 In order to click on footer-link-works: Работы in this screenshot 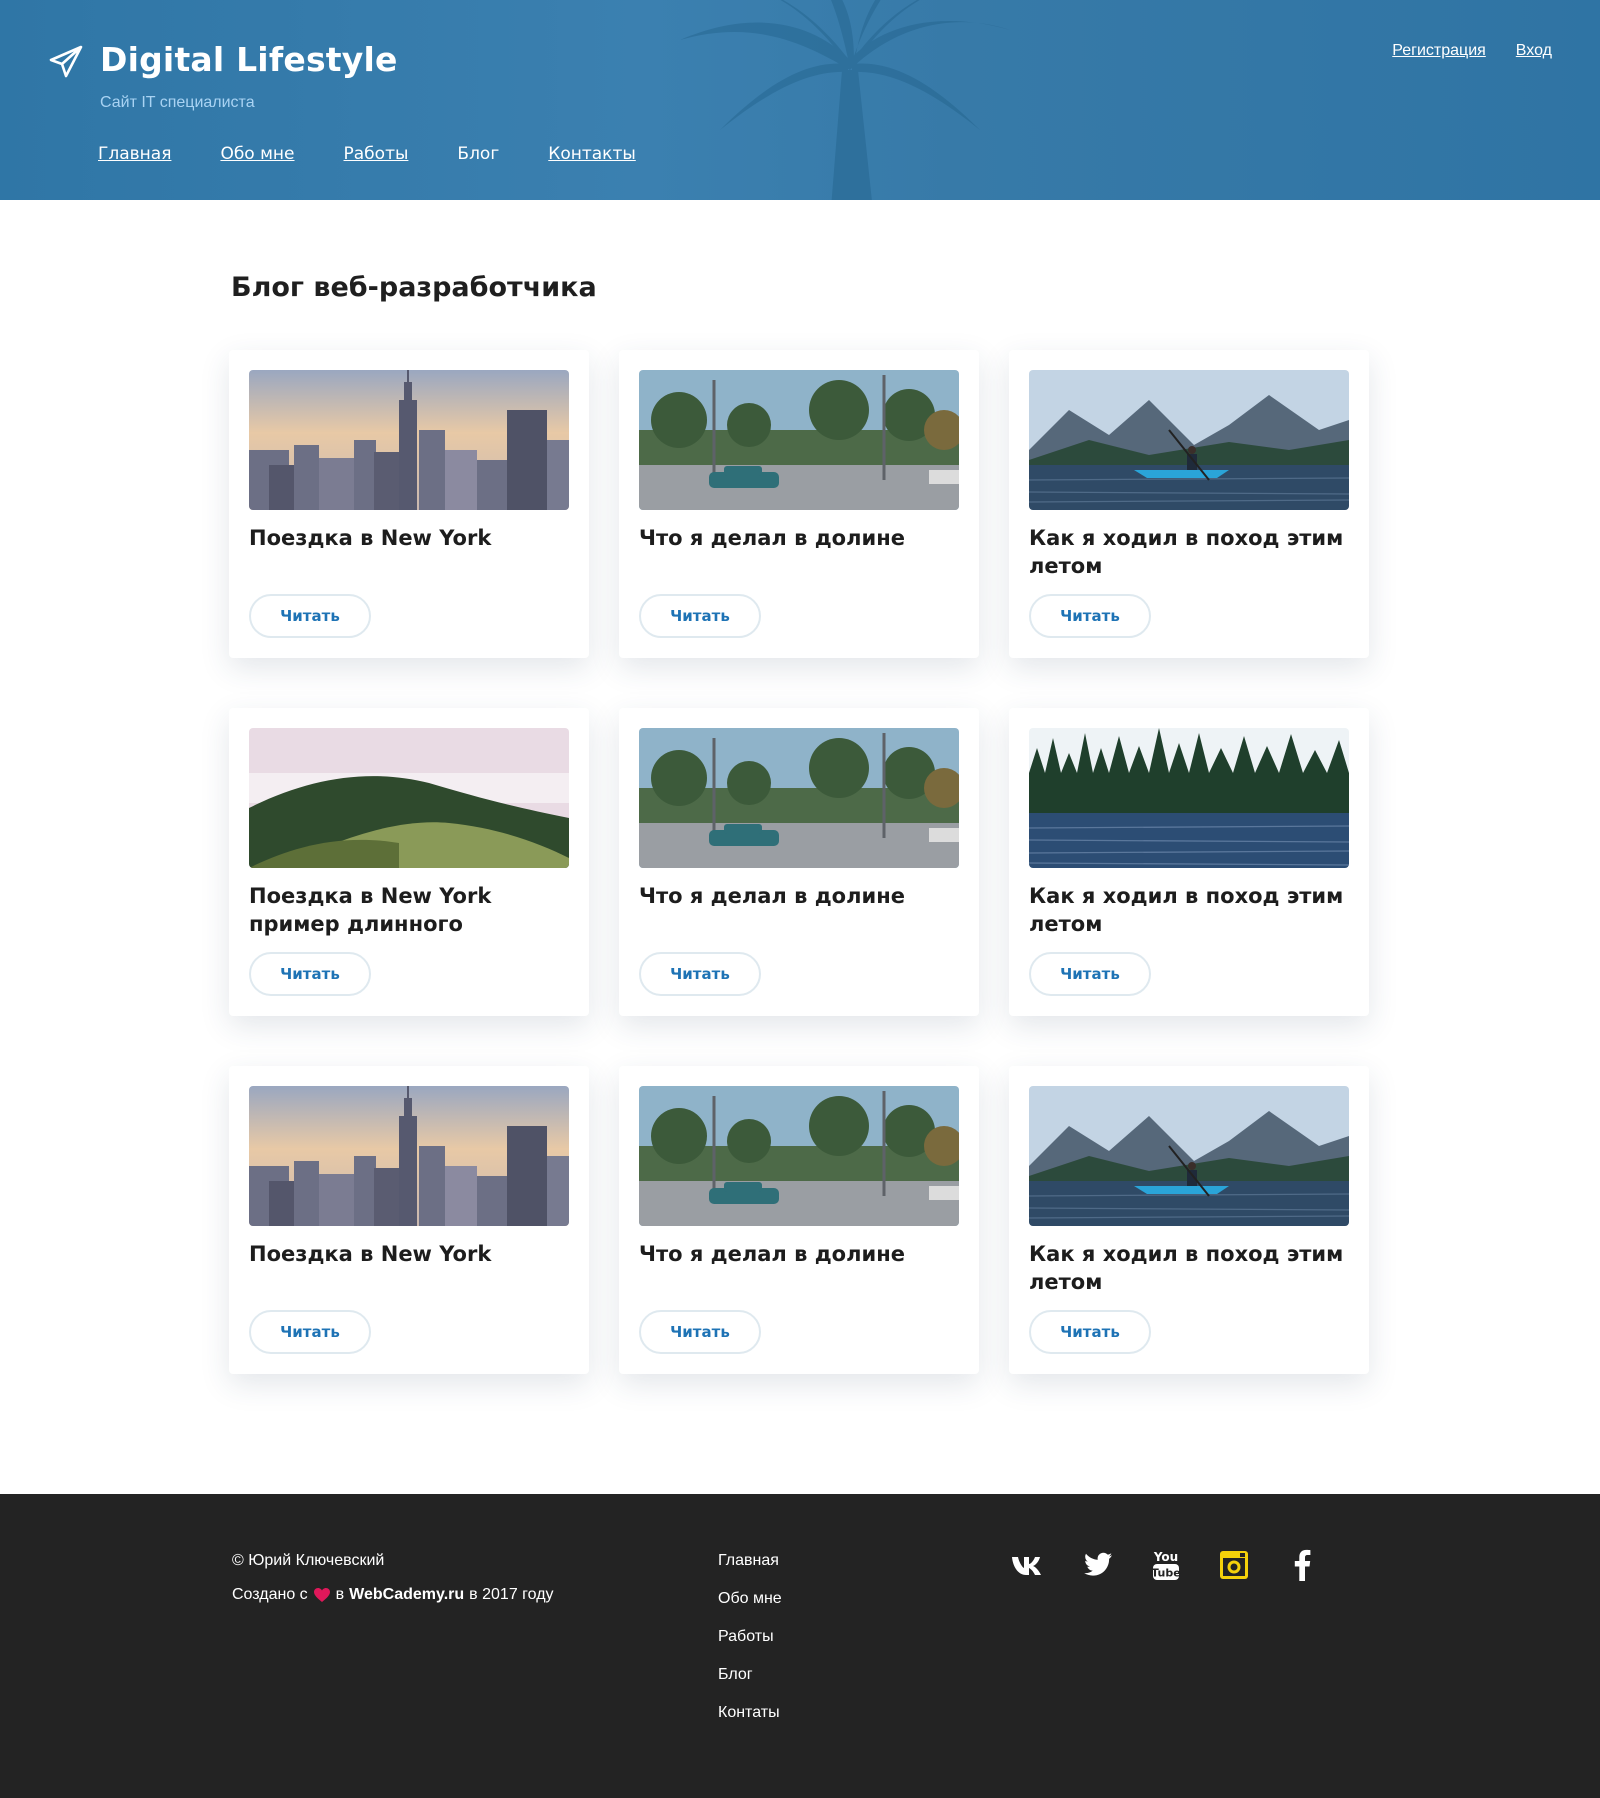, I will do `click(750, 1647)`.